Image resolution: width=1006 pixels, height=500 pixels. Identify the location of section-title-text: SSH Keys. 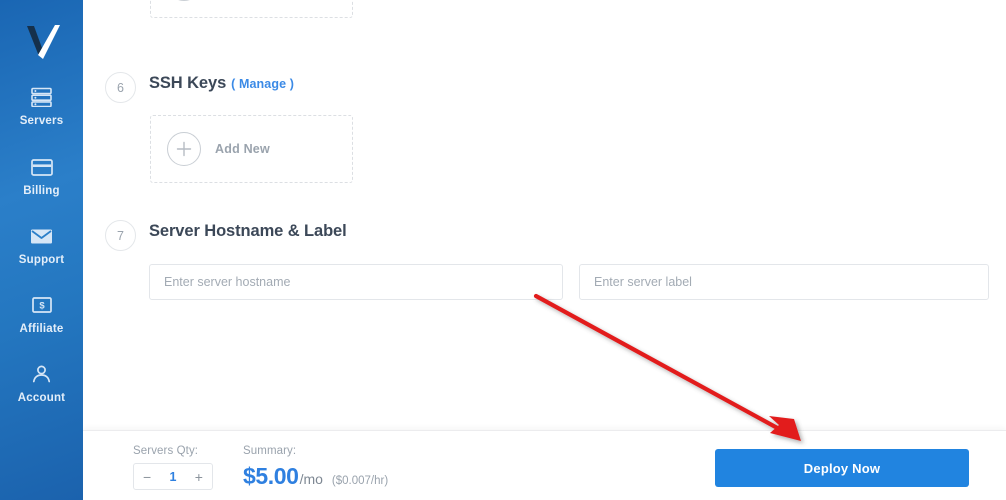
(188, 83).